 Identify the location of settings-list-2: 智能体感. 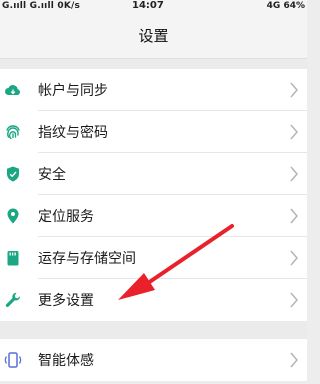
(153, 360).